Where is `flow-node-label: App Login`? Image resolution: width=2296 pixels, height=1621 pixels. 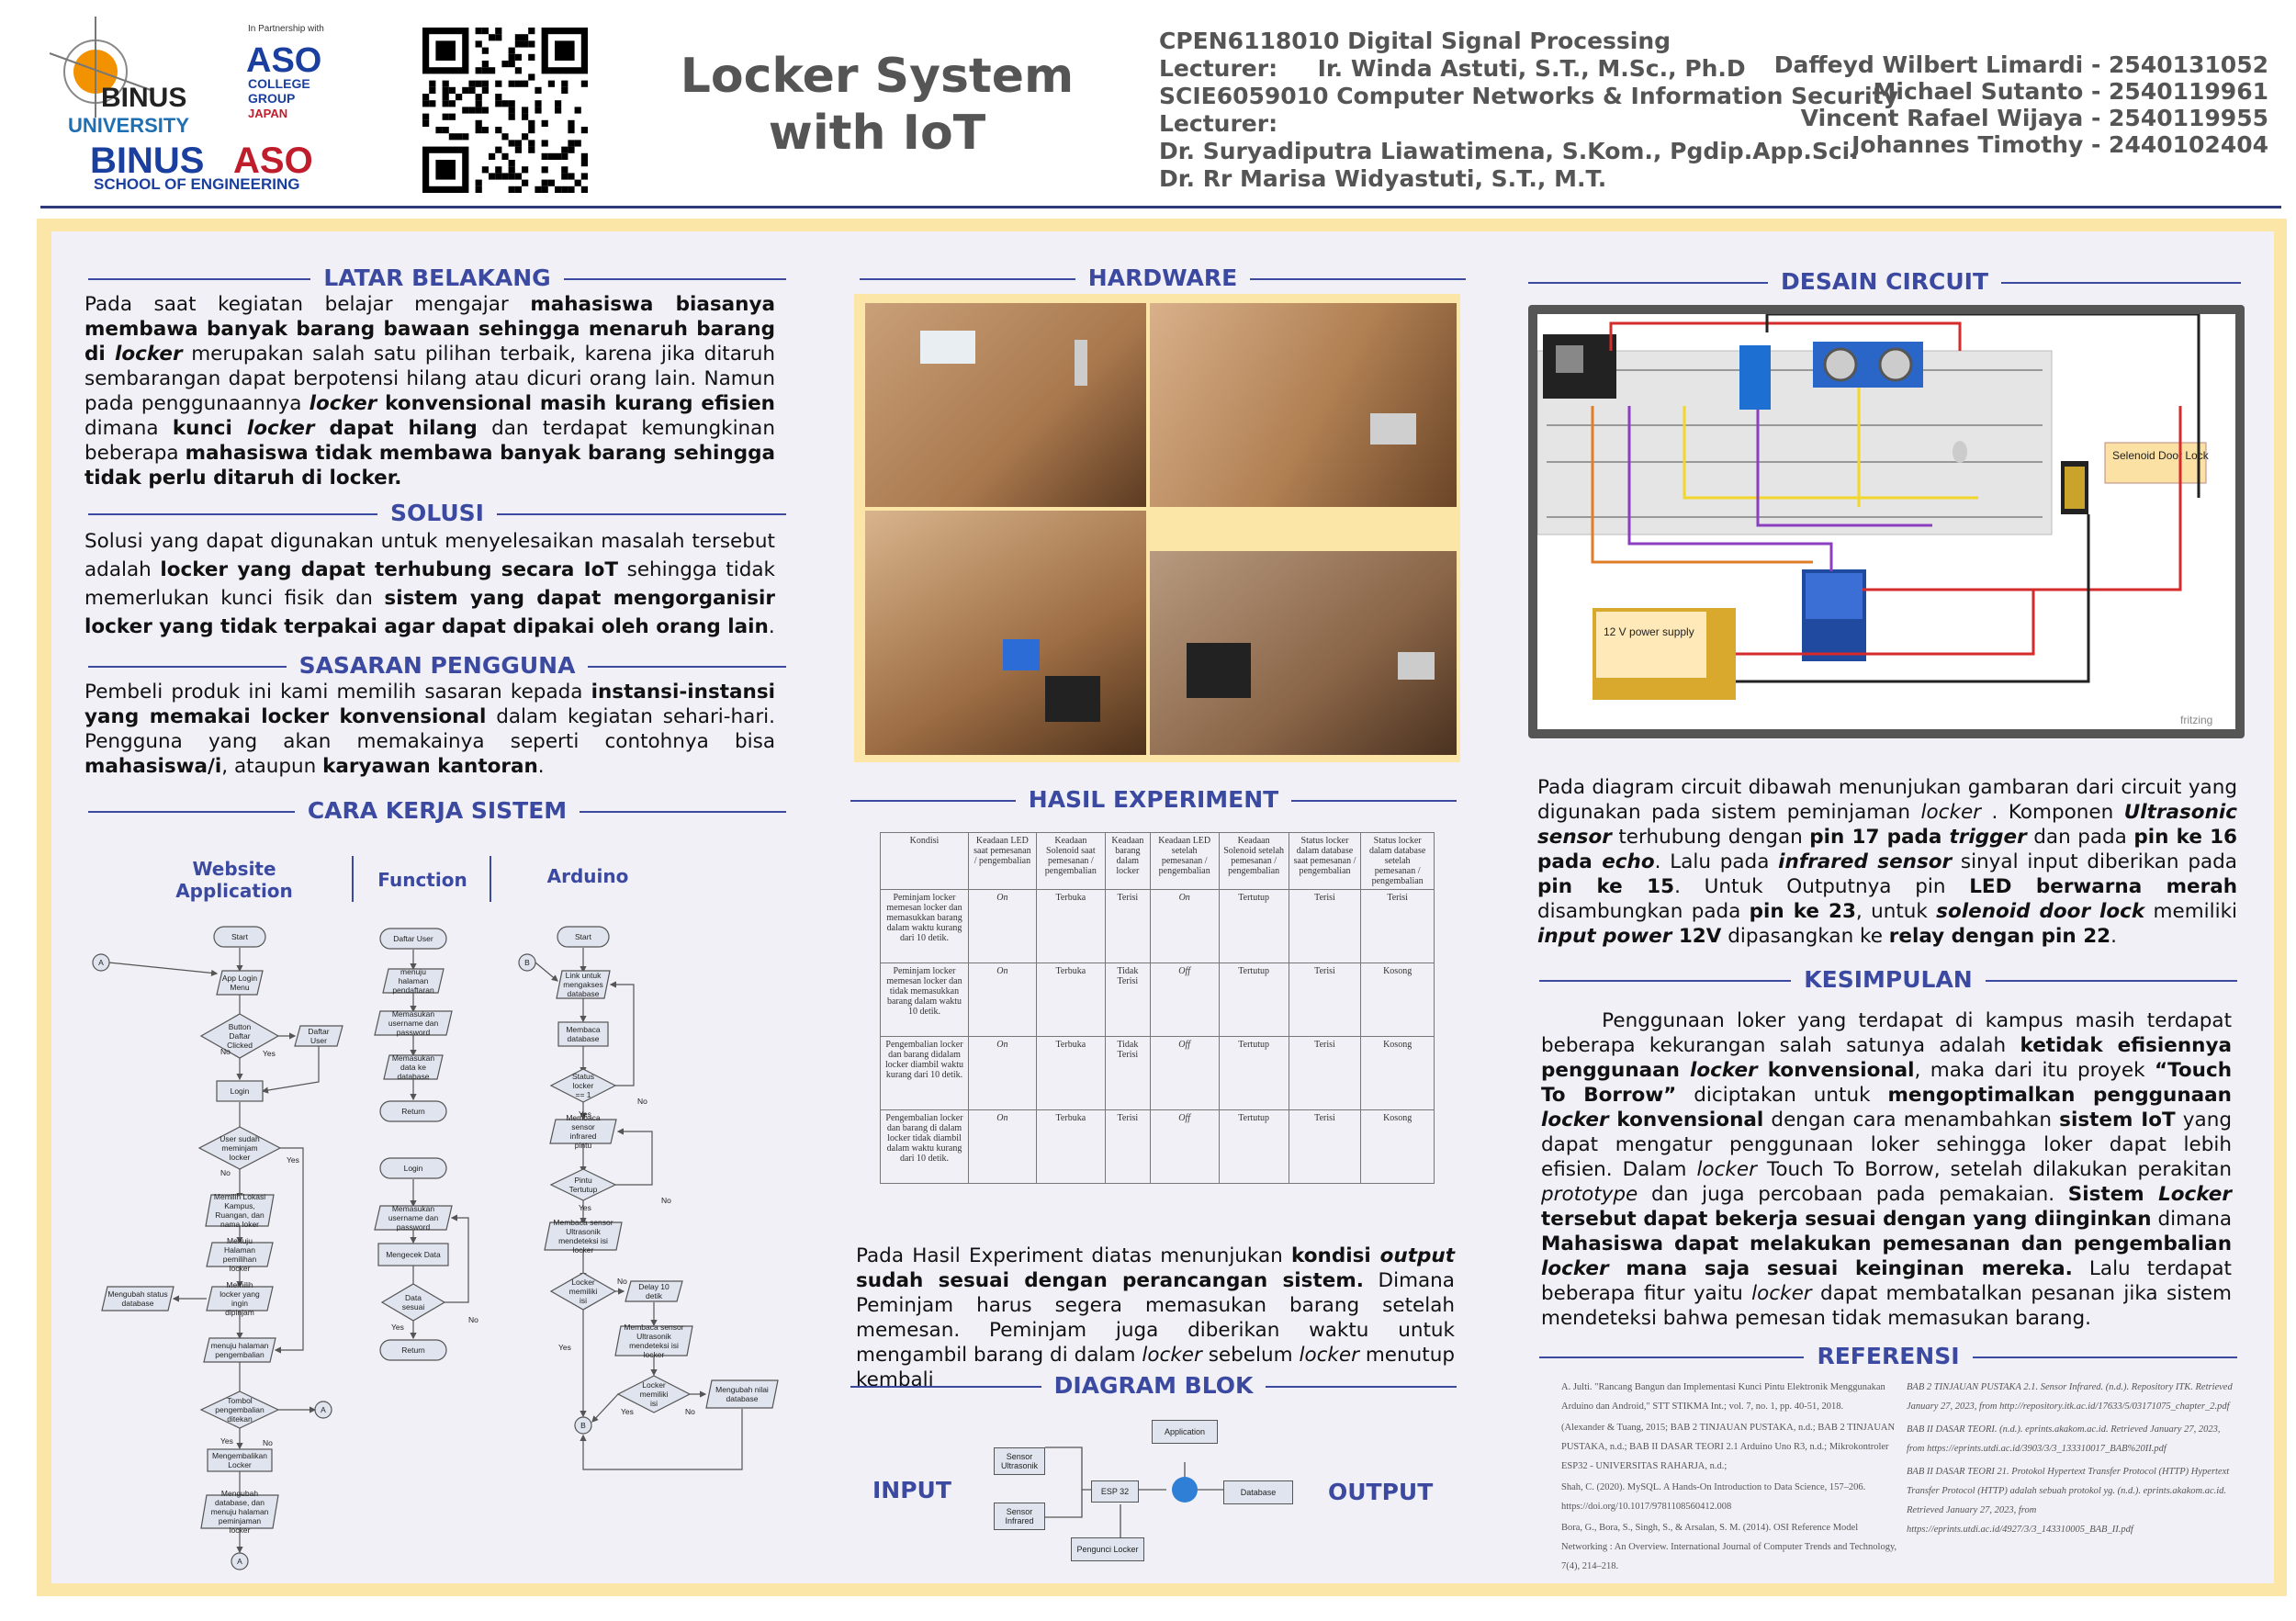
flow-node-label: App Login is located at coordinates (240, 978).